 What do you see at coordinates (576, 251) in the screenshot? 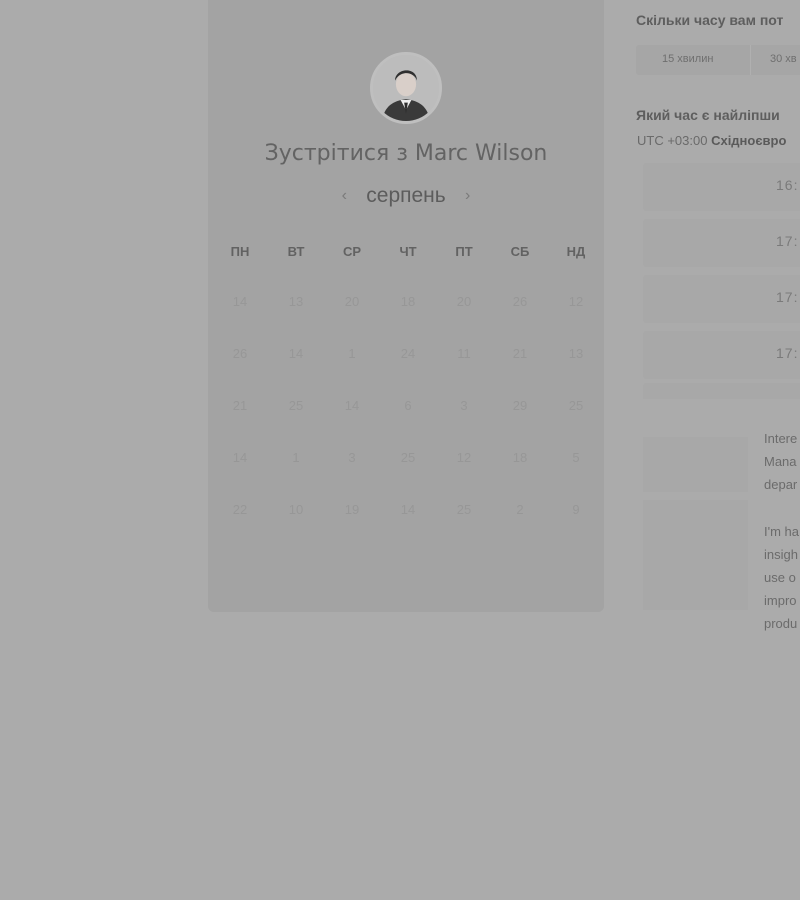
I see `weekday-label: НД` at bounding box center [576, 251].